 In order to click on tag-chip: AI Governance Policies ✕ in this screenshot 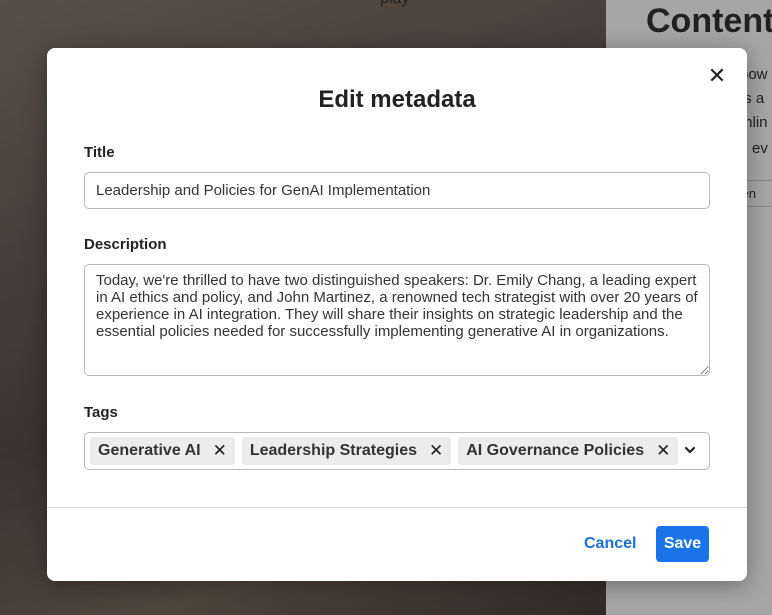, I will do `click(568, 451)`.